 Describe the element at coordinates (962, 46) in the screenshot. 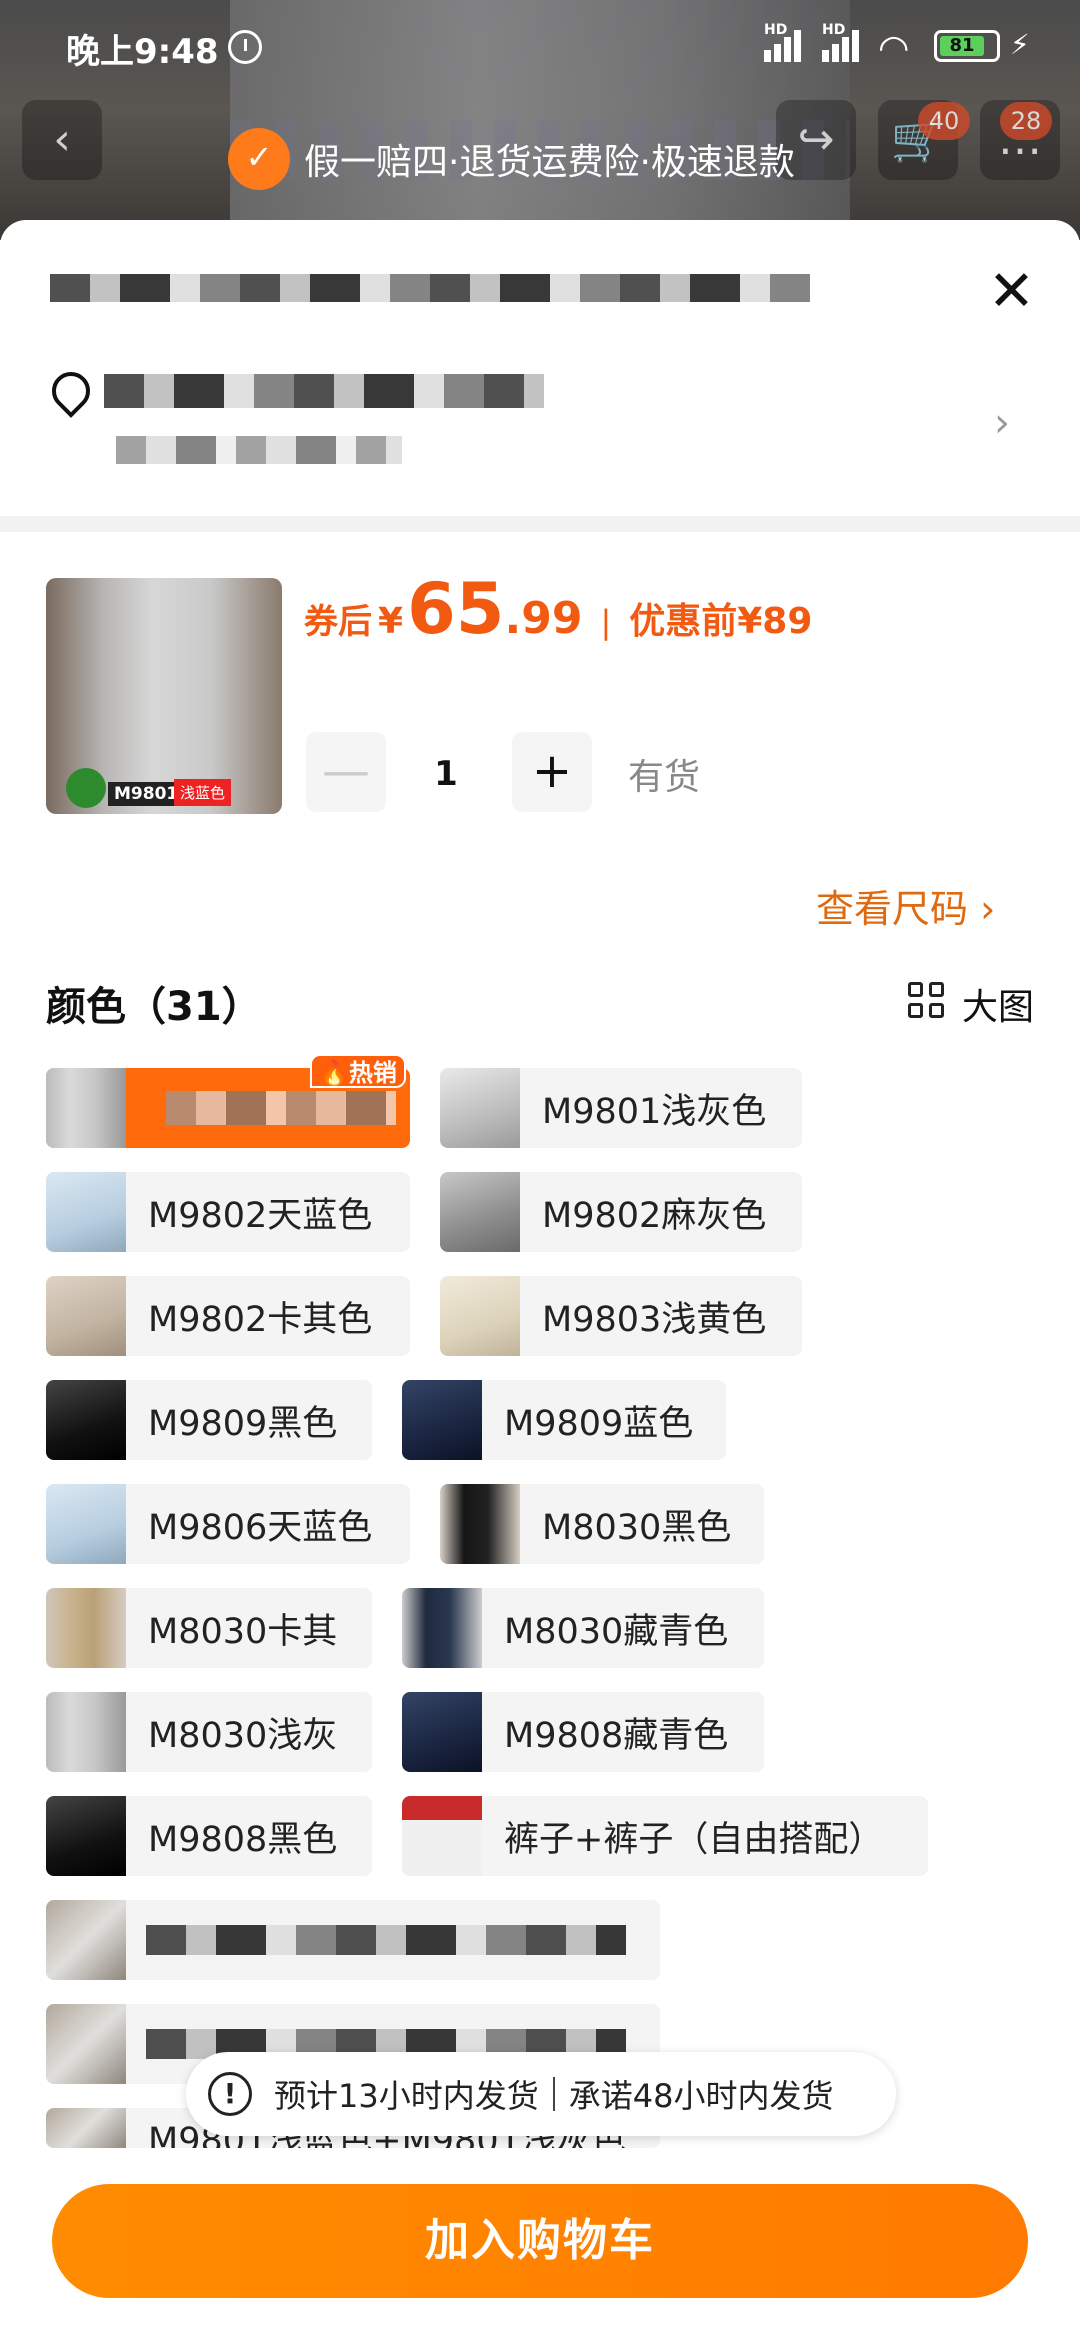

I see `battery-level: 81` at that location.